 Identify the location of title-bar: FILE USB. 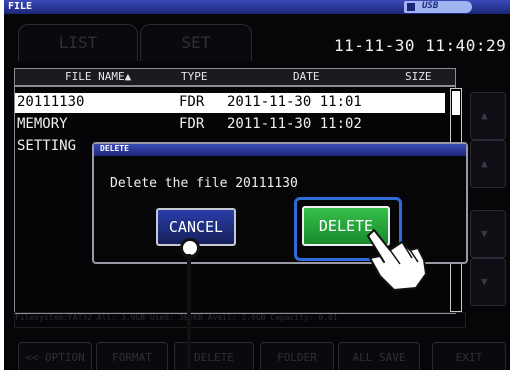
(257, 7).